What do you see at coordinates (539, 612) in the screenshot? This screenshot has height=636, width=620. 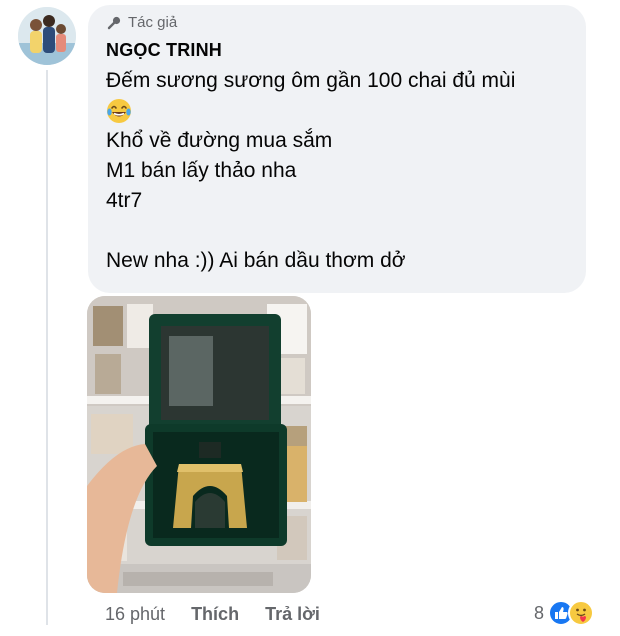 I see `reaction-count: 8` at bounding box center [539, 612].